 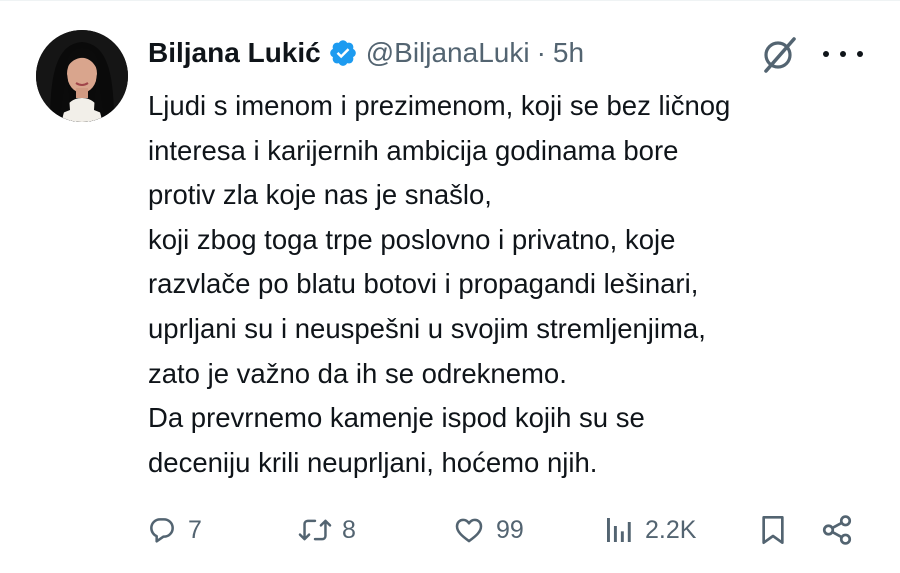 What do you see at coordinates (779, 54) in the screenshot?
I see `grok-icon` at bounding box center [779, 54].